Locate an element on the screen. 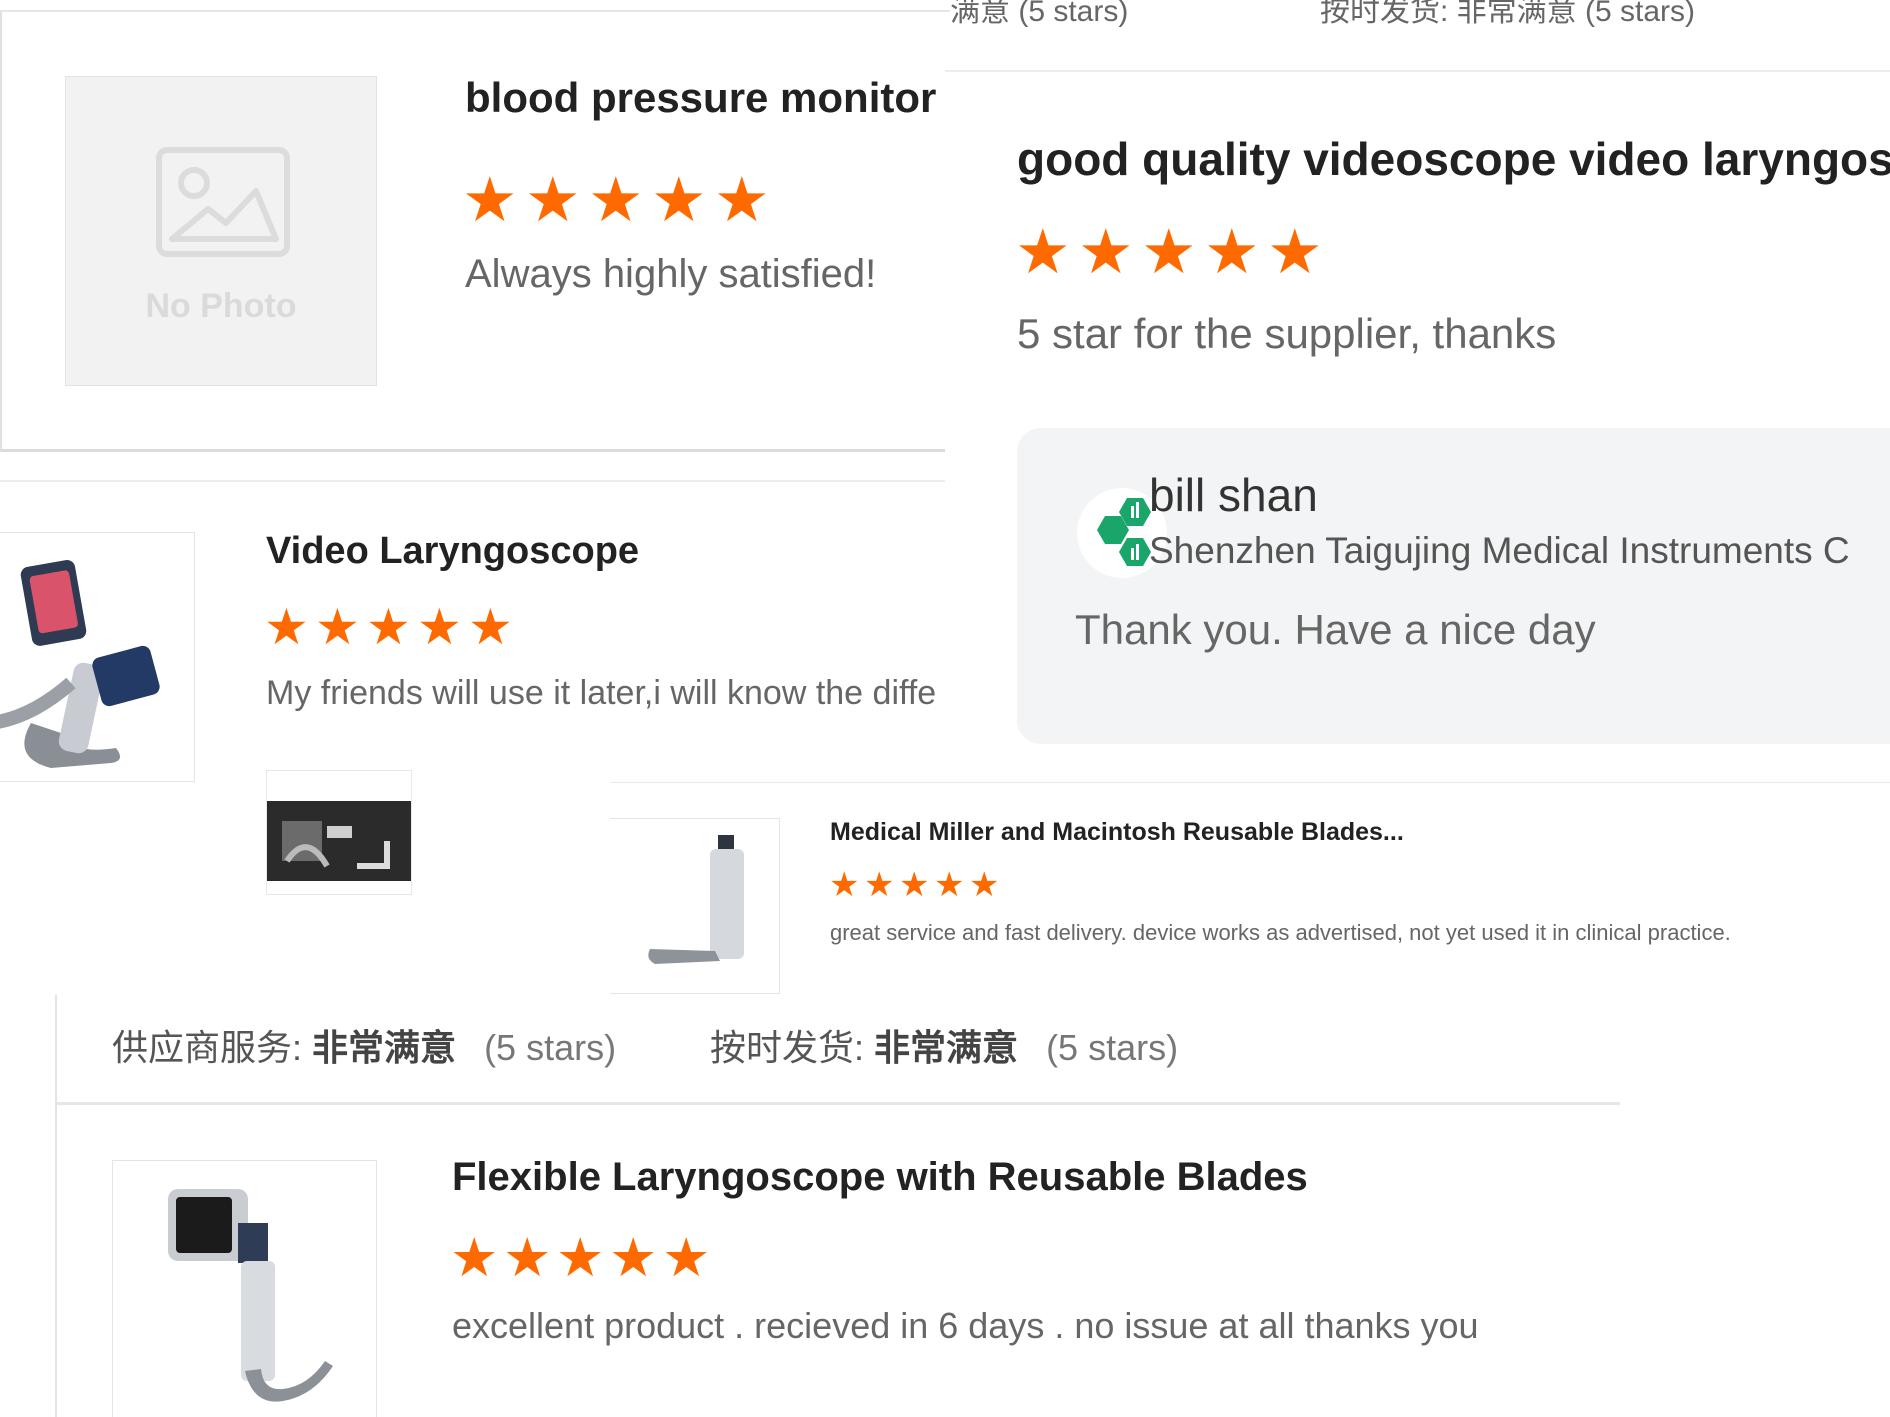 The height and width of the screenshot is (1417, 1890). top-strip-fragment-right: 按时发货: 非常满意 (5 stars) is located at coordinates (1508, 14).